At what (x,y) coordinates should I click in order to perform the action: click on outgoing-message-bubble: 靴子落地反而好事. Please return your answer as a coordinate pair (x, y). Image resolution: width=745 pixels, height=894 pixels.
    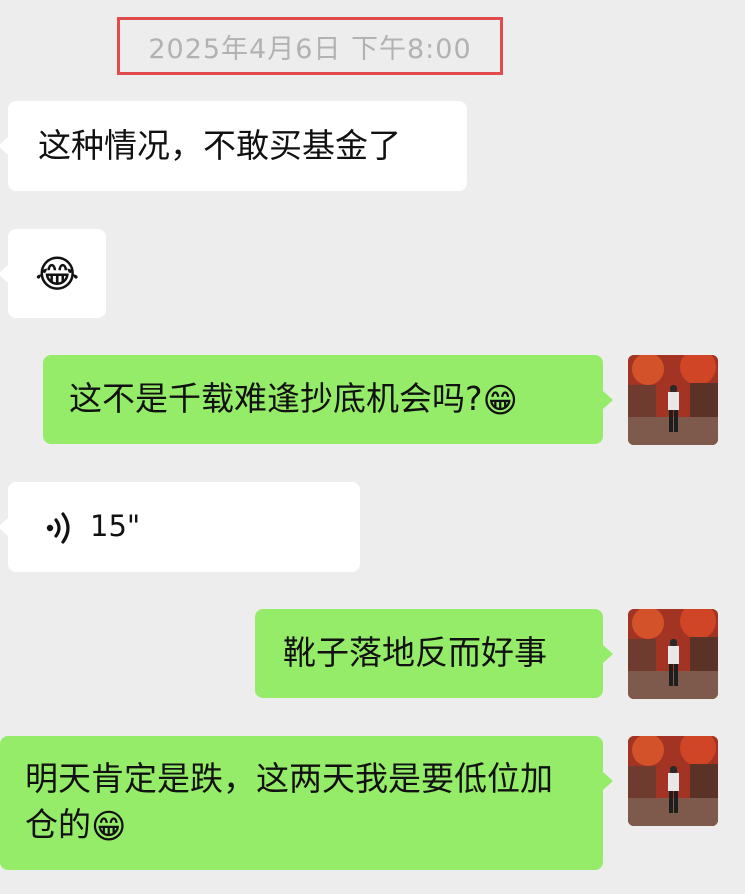
    Looking at the image, I should click on (434, 653).